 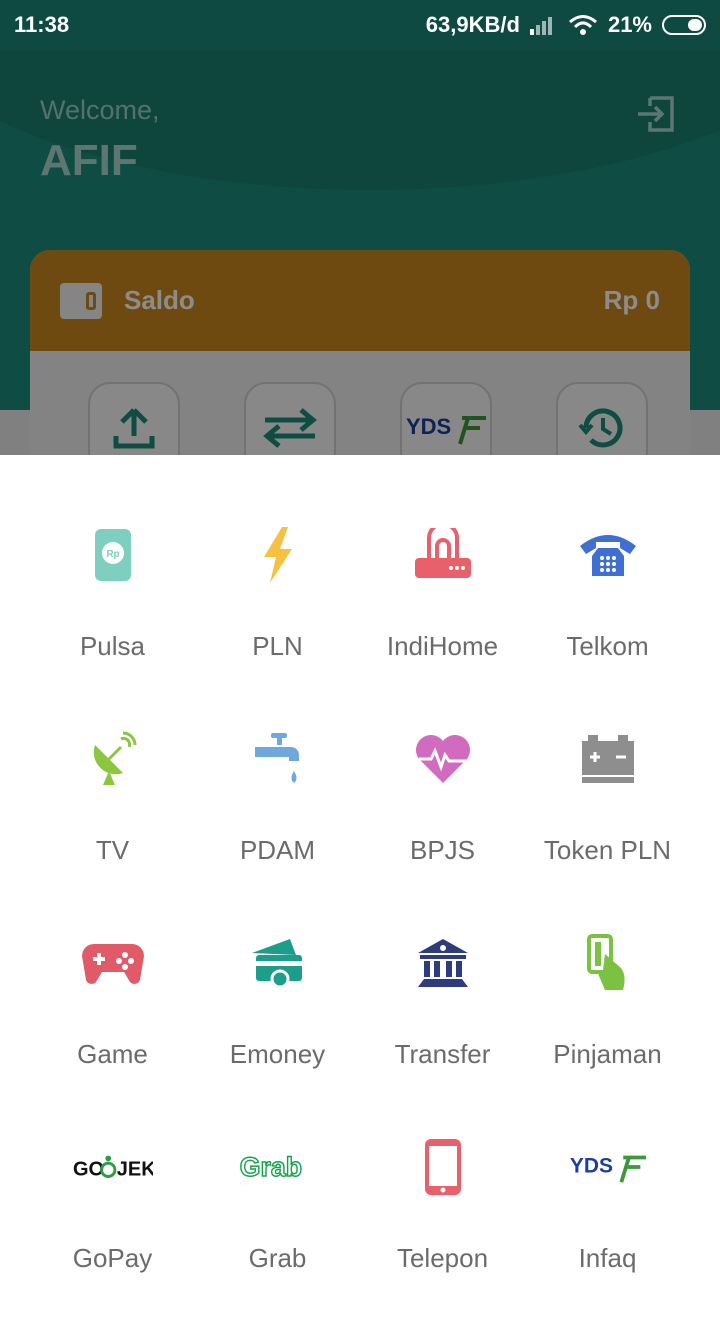 What do you see at coordinates (629, 24) in the screenshot?
I see `battery-percent: 21%` at bounding box center [629, 24].